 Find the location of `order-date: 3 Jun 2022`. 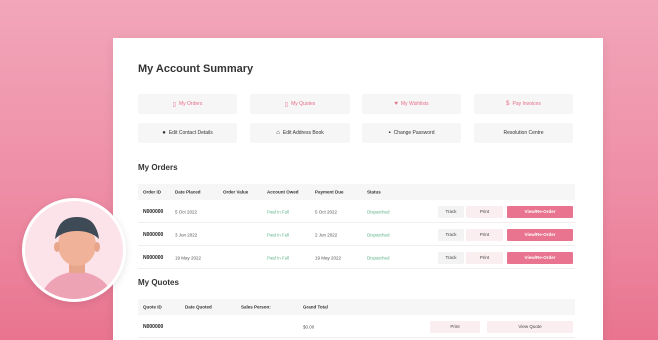

order-date: 3 Jun 2022 is located at coordinates (186, 234).